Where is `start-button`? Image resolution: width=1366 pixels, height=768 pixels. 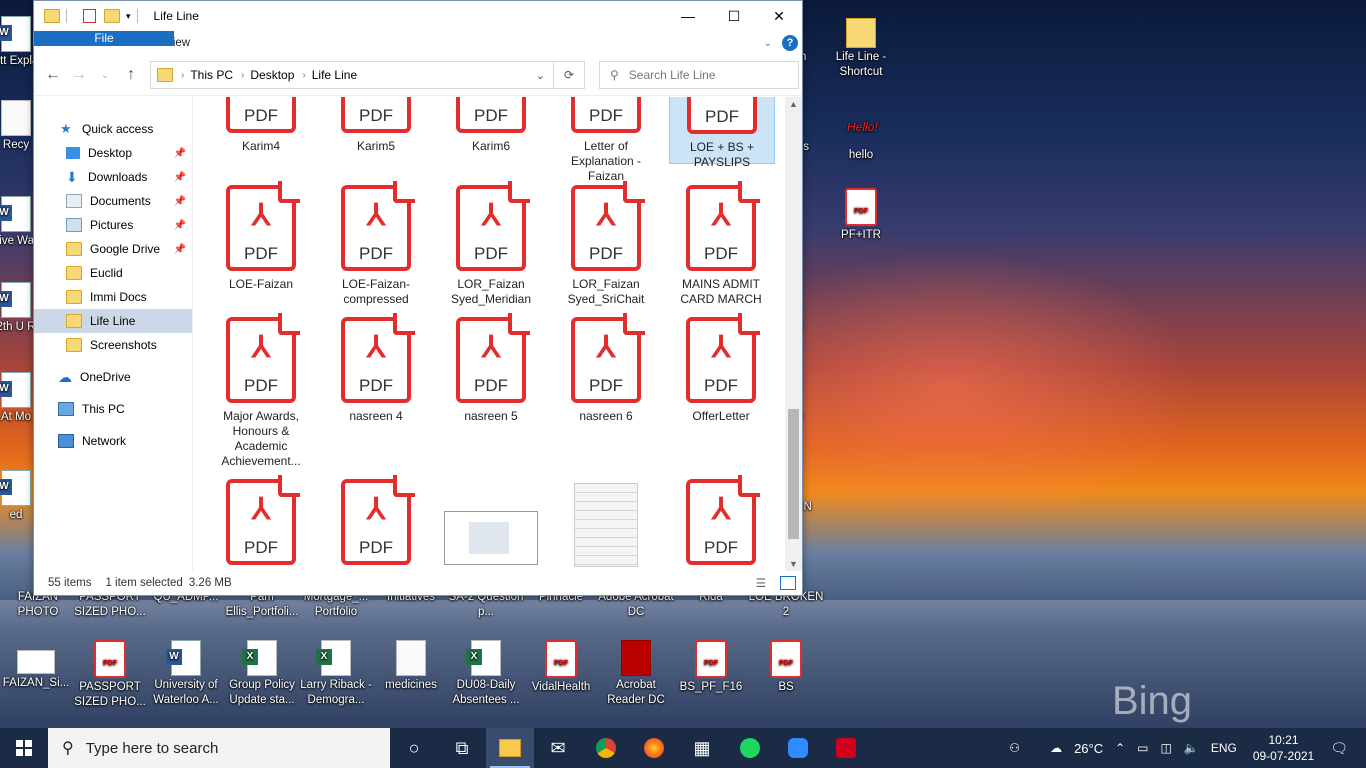
start-button is located at coordinates (24, 748).